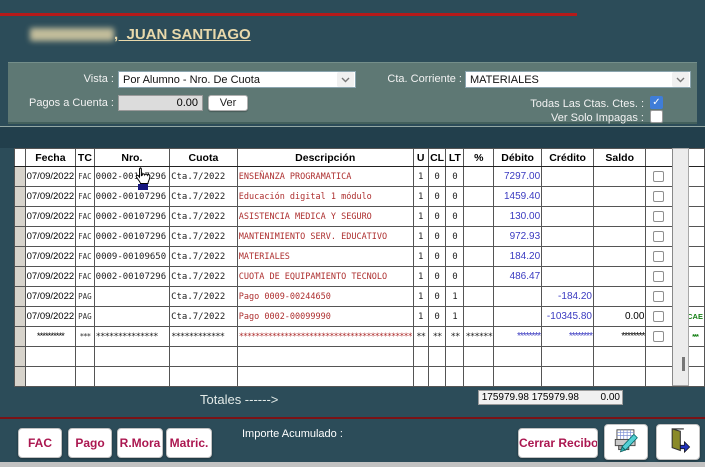 The height and width of the screenshot is (467, 705). Describe the element at coordinates (132, 336) in the screenshot. I see `cell-nro: **************` at that location.